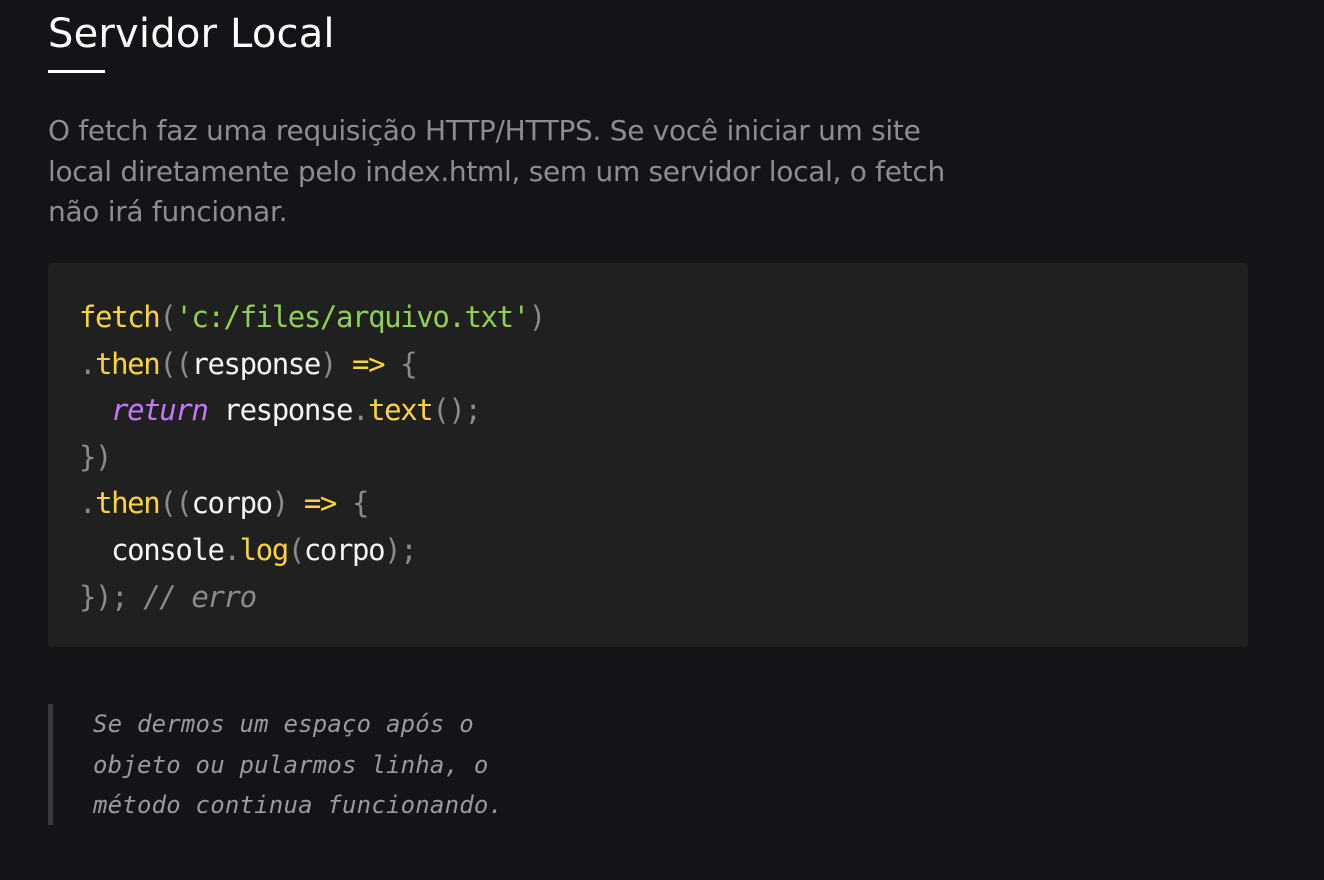 Image resolution: width=1324 pixels, height=880 pixels. What do you see at coordinates (120, 317) in the screenshot?
I see `code-function-token: fetch` at bounding box center [120, 317].